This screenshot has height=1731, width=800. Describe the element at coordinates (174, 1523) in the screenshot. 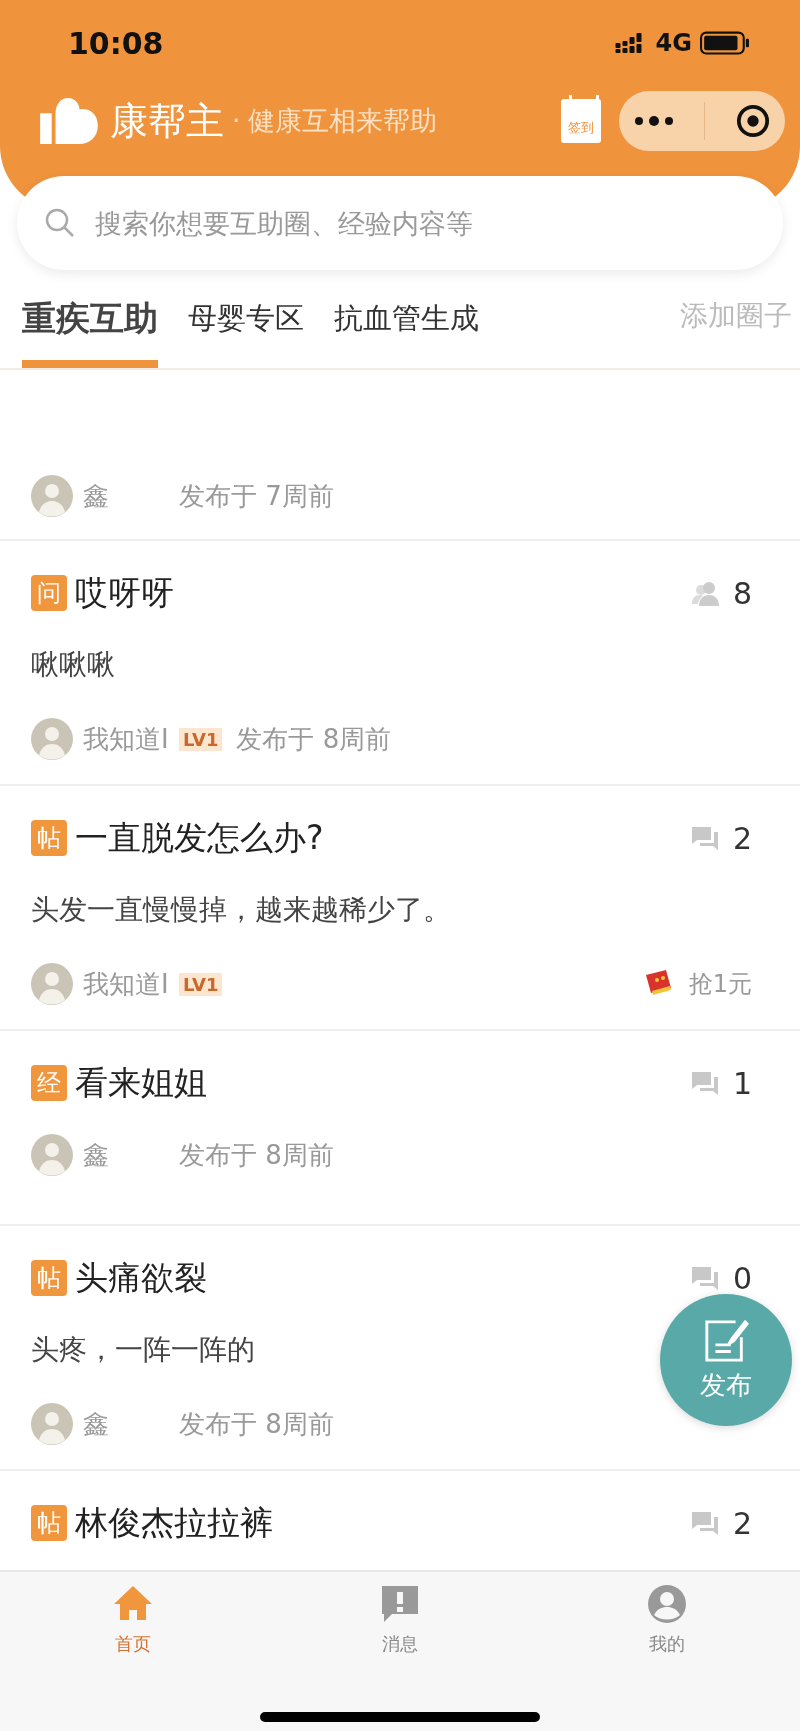

I see `post-title: 林俊杰拉拉裤` at that location.